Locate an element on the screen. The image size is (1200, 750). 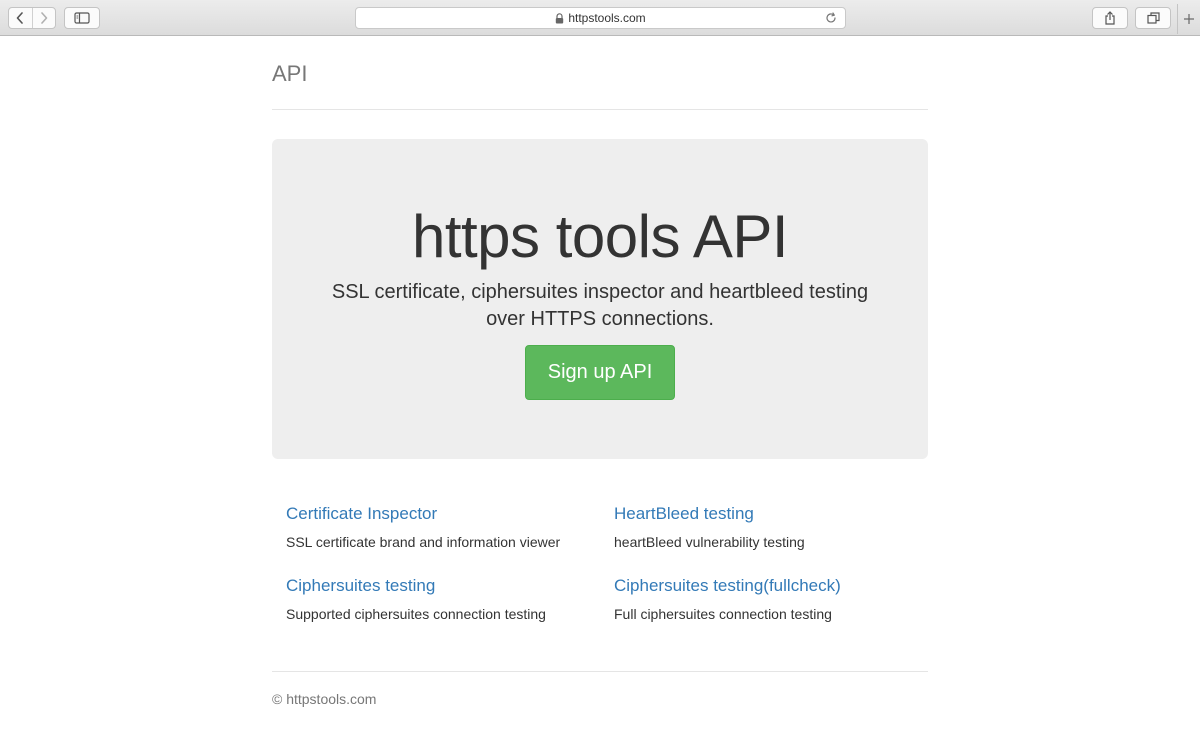
reload-button is located at coordinates (831, 18).